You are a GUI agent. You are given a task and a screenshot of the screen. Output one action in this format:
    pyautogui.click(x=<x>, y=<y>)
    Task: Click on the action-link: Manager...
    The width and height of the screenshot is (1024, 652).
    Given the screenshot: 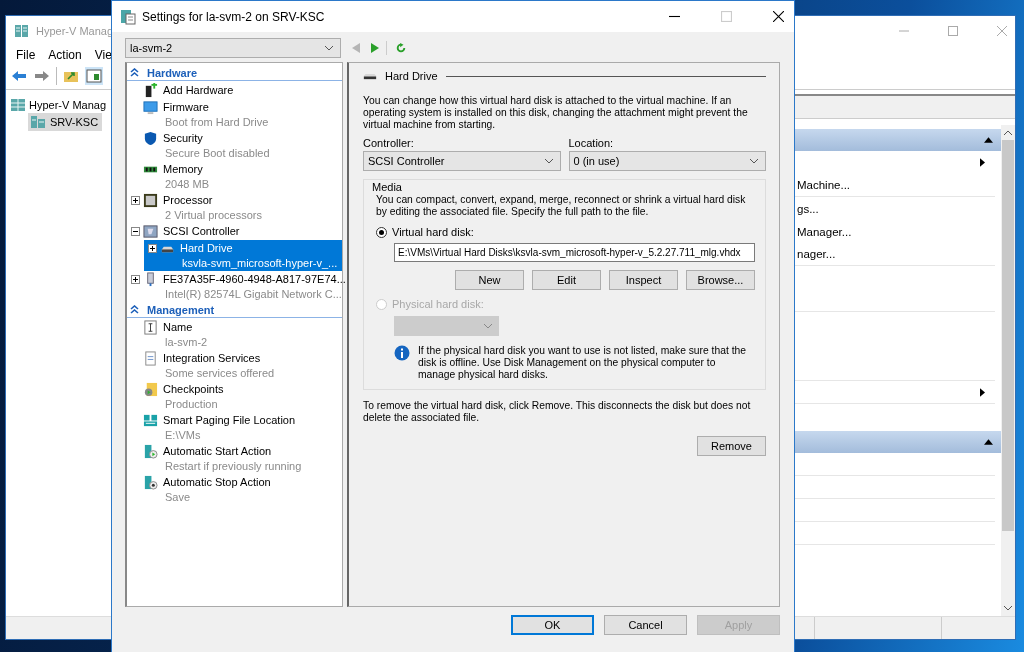 What is the action you would take?
    pyautogui.click(x=824, y=231)
    